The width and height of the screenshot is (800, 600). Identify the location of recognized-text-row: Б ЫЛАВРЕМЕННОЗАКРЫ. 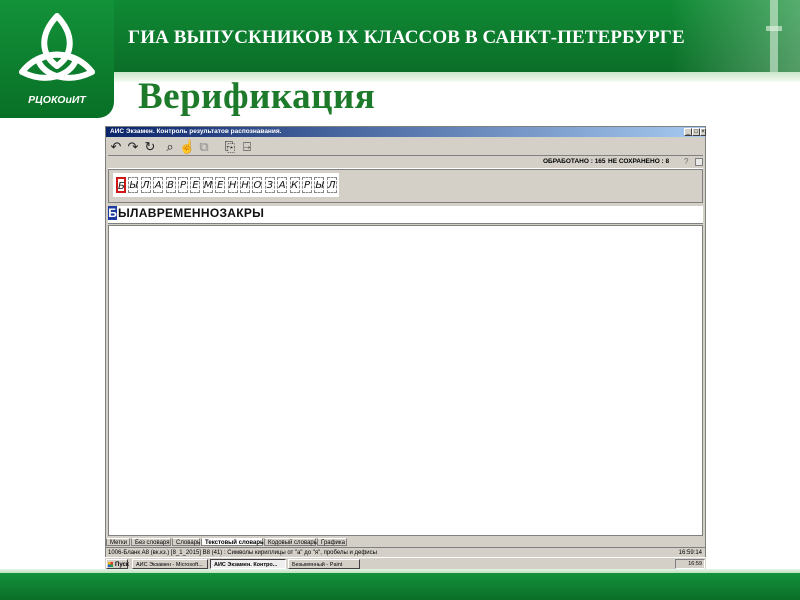
(405, 215).